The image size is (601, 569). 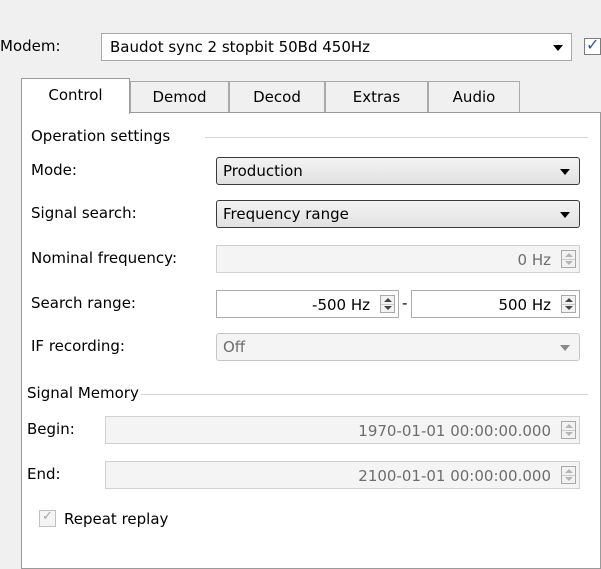 What do you see at coordinates (104, 258) in the screenshot?
I see `nominal-frequency-label: Nominal frequency:` at bounding box center [104, 258].